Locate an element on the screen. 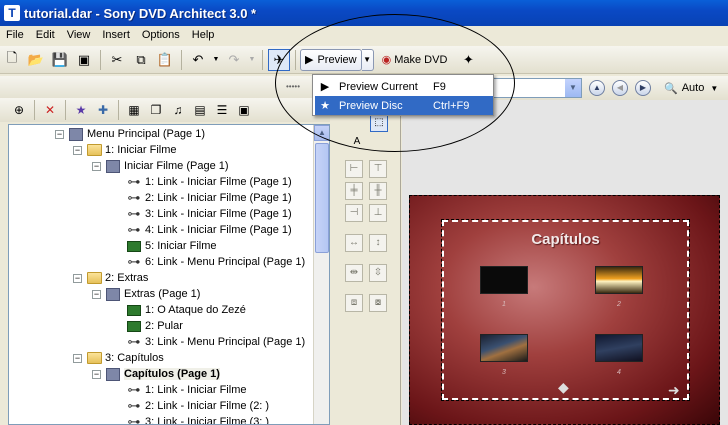 The width and height of the screenshot is (728, 425). nav-forward-icon: ▶ is located at coordinates (643, 88).